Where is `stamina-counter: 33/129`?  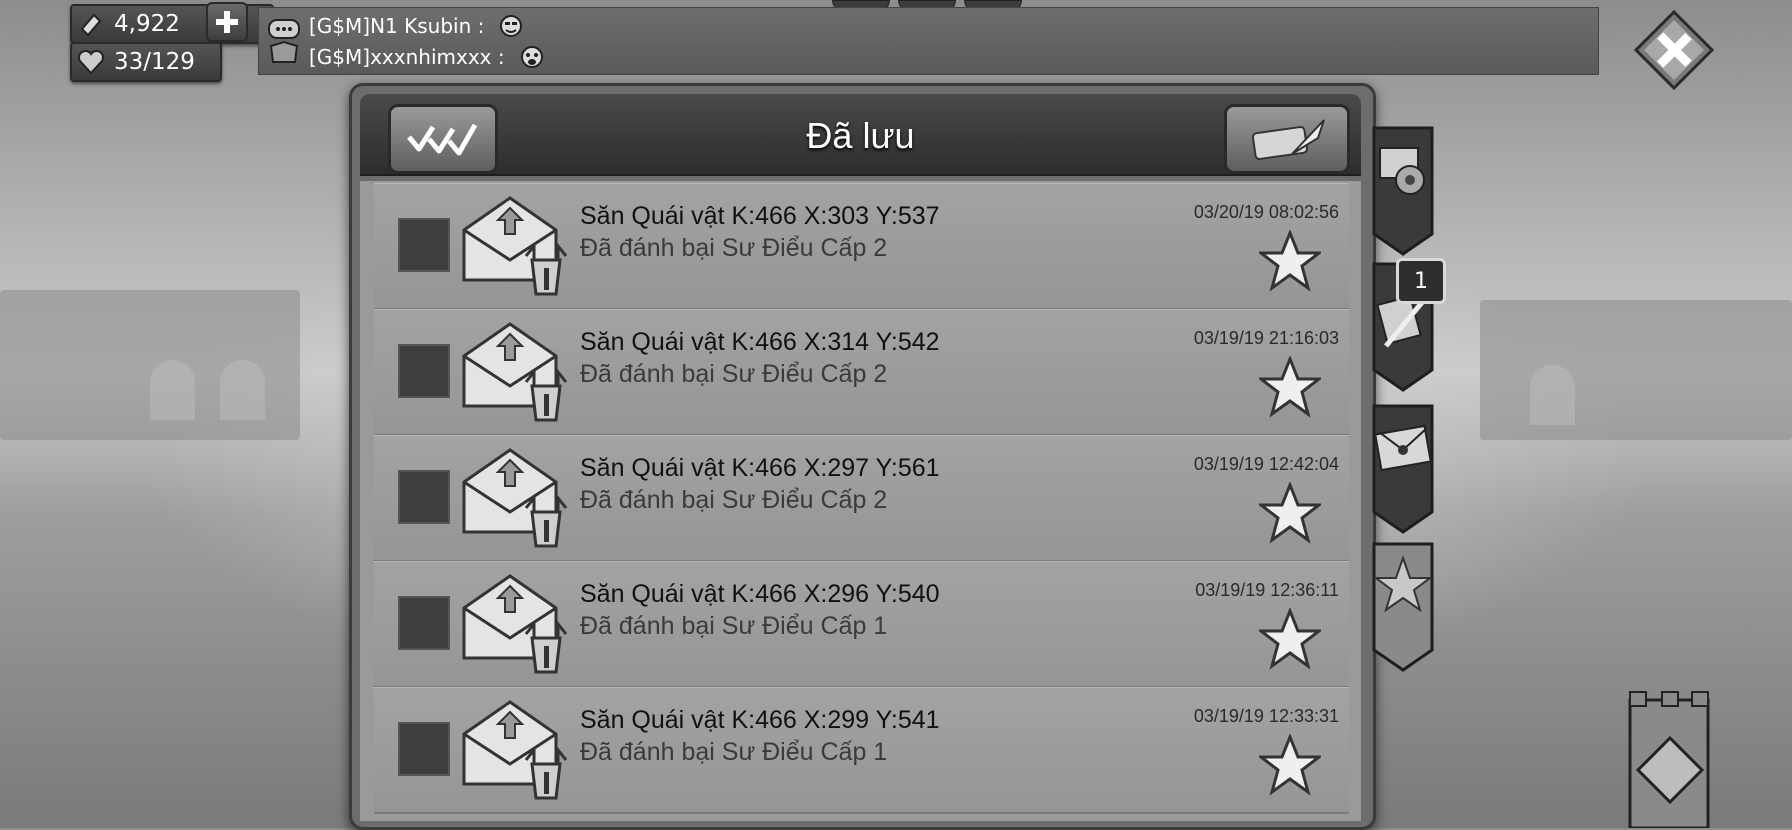
stamina-counter: 33/129 is located at coordinates (146, 62).